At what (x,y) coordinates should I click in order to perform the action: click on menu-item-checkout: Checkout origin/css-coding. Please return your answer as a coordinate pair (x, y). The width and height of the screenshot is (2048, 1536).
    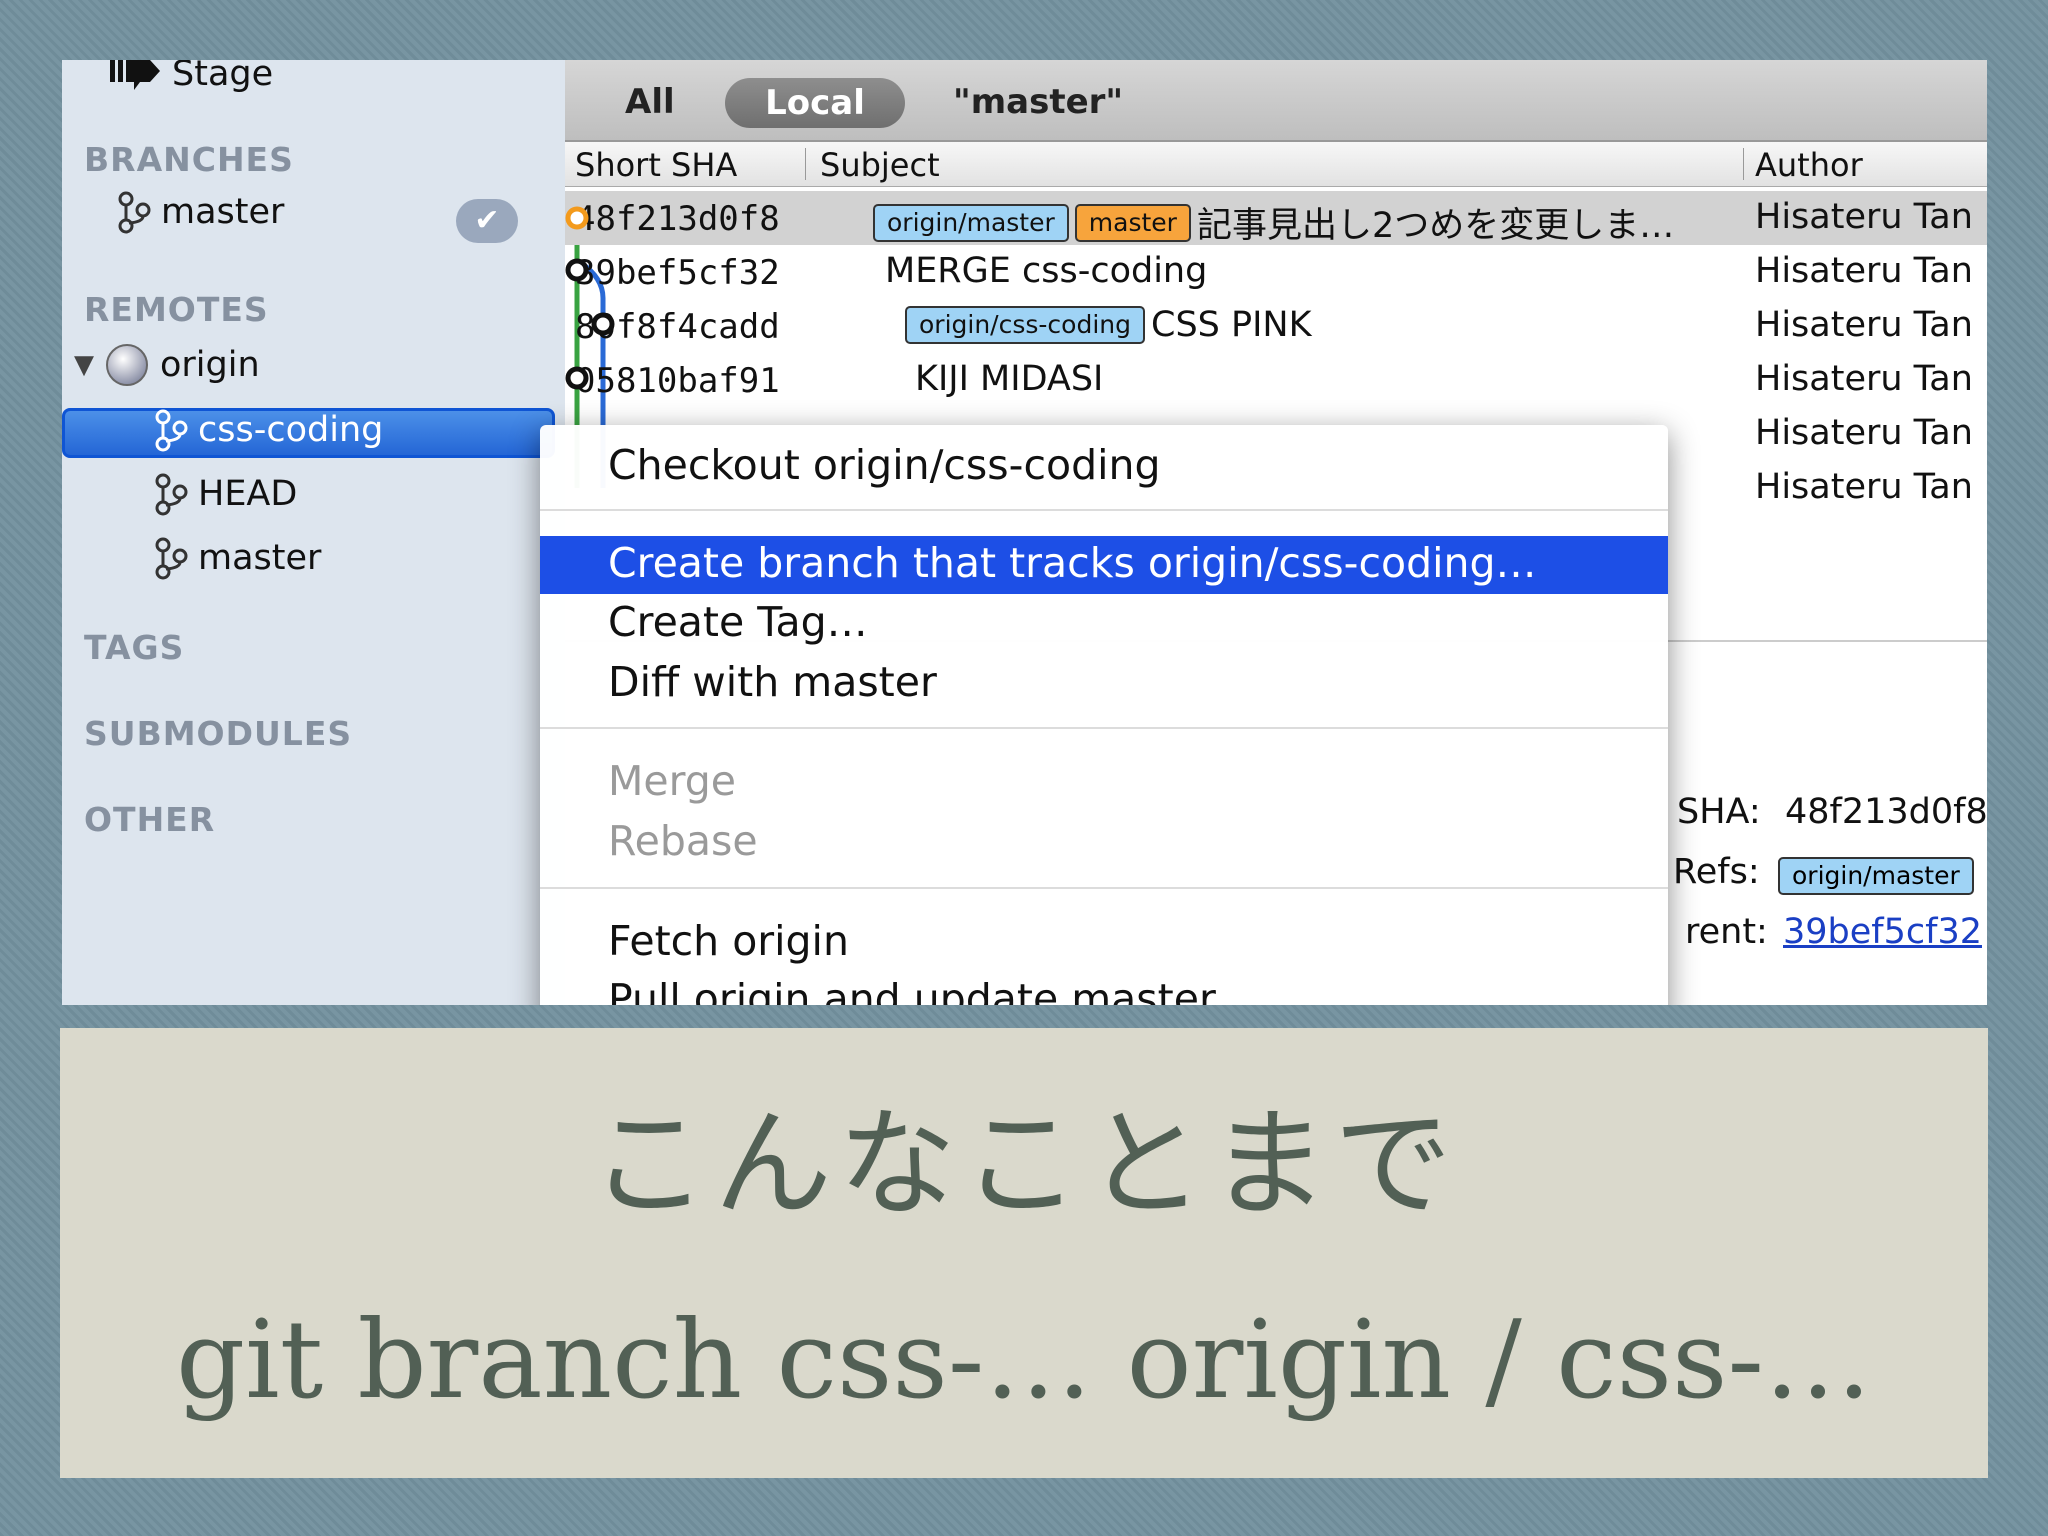
    Looking at the image, I should click on (884, 465).